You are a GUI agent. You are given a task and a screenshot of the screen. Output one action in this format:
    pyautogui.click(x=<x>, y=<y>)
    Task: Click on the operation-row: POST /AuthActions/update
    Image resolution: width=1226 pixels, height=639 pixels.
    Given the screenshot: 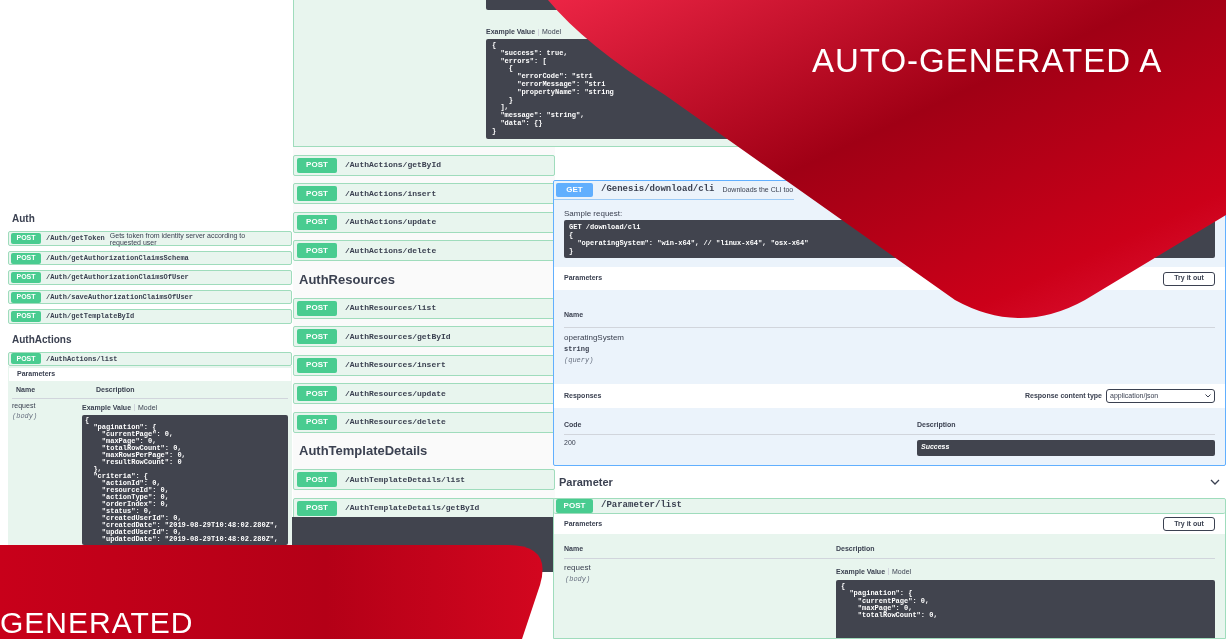 What is the action you would take?
    pyautogui.click(x=424, y=222)
    